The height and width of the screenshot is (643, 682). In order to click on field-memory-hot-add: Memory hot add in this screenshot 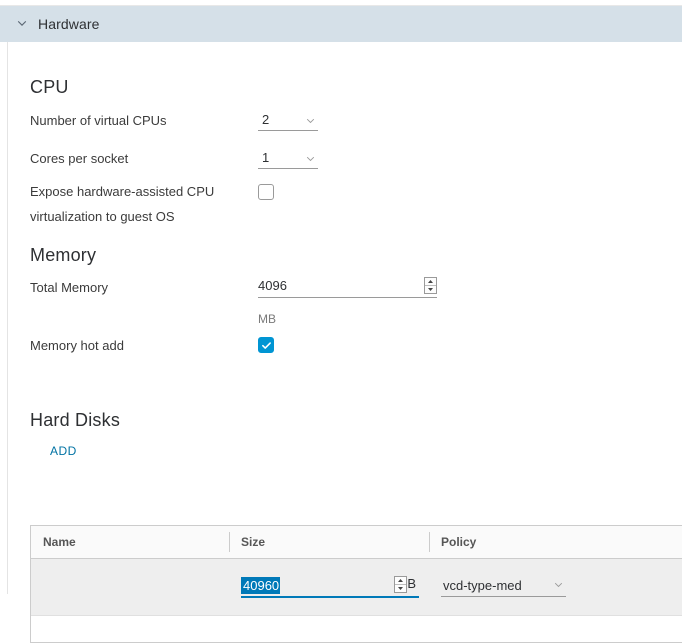, I will do `click(195, 345)`.